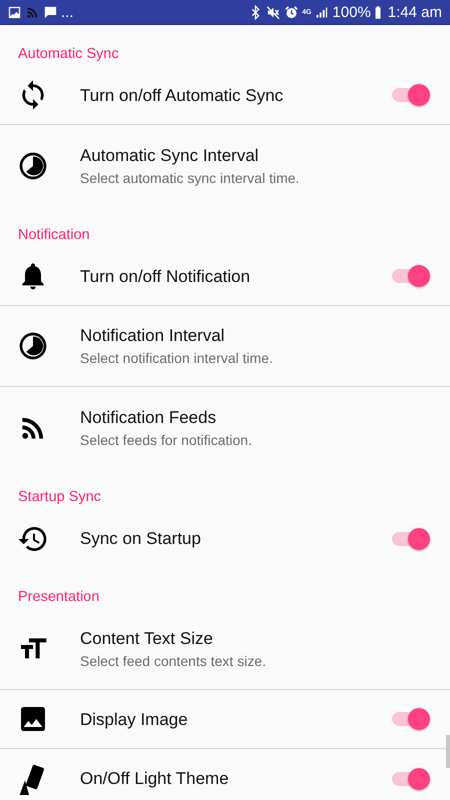  Describe the element at coordinates (166, 276) in the screenshot. I see `row-title: Turn on/off Notification` at that location.